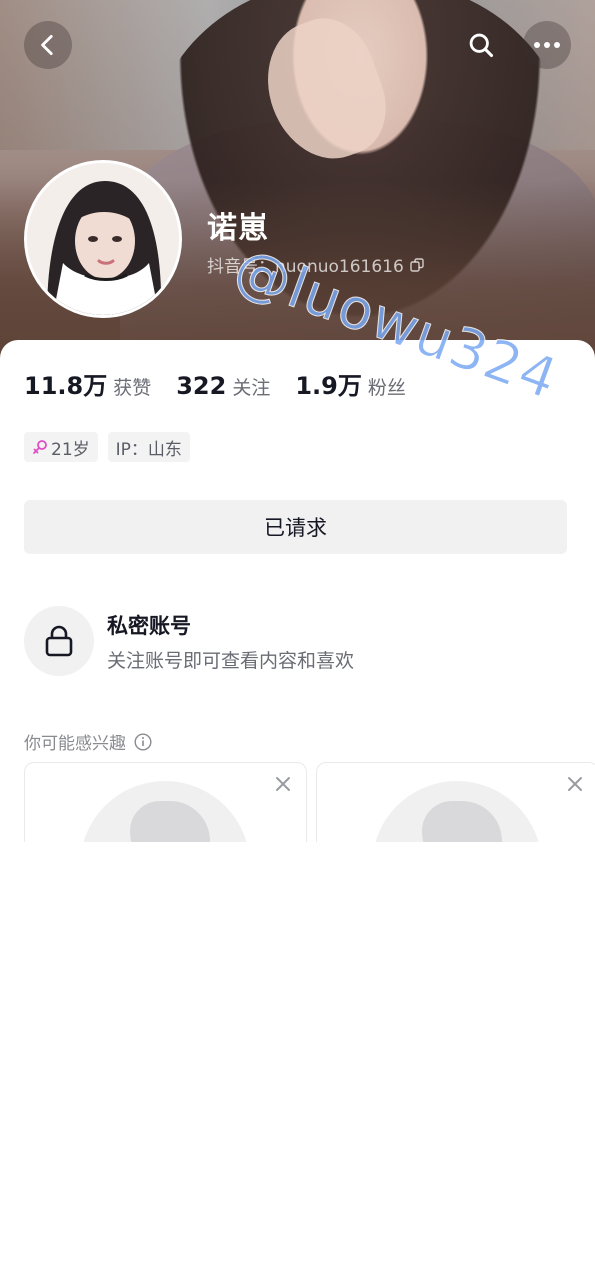  What do you see at coordinates (305, 267) in the screenshot?
I see `douyin-id-text: 抖音号：nuonuo161616` at bounding box center [305, 267].